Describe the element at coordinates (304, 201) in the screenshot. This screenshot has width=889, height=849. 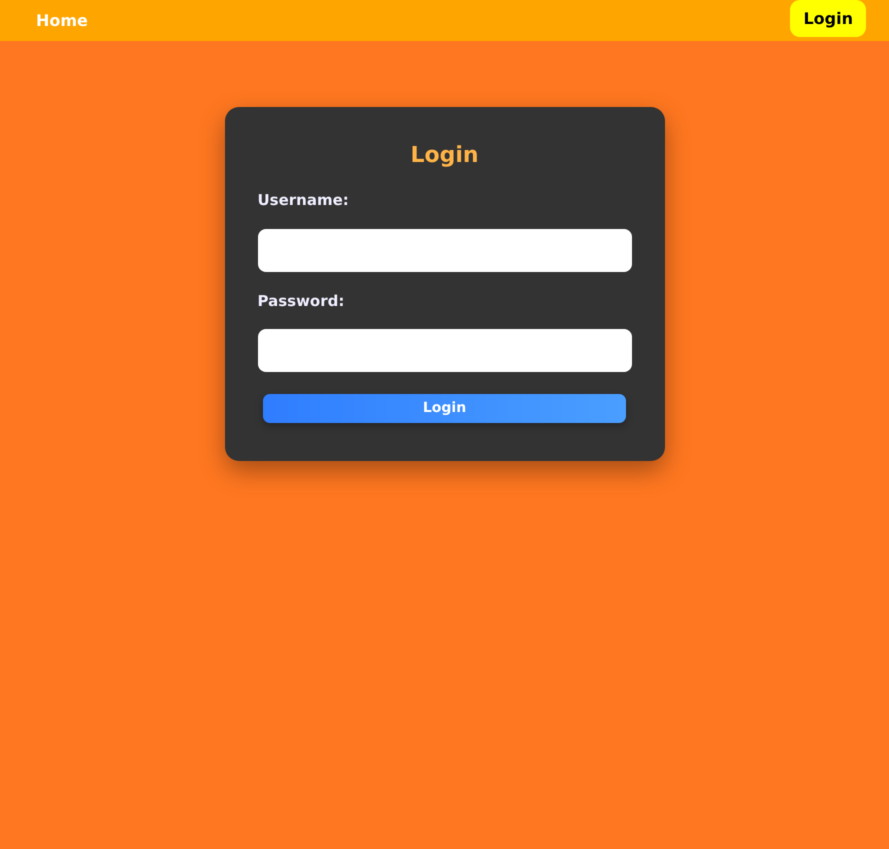
I see `field-label: Username:` at that location.